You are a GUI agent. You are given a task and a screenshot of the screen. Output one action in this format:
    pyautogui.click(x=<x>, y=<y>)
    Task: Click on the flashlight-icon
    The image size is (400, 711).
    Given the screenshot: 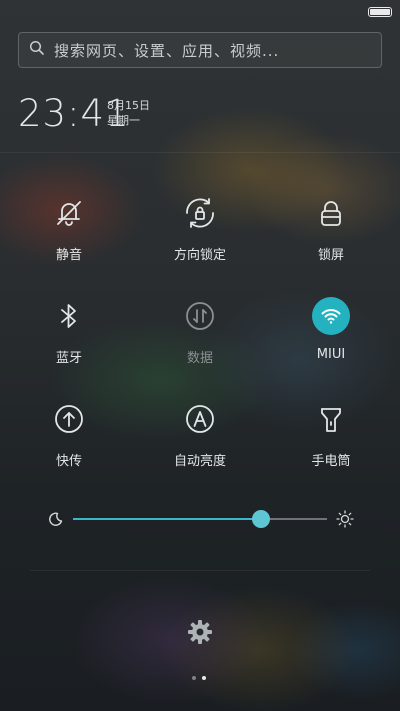 What is the action you would take?
    pyautogui.click(x=331, y=419)
    